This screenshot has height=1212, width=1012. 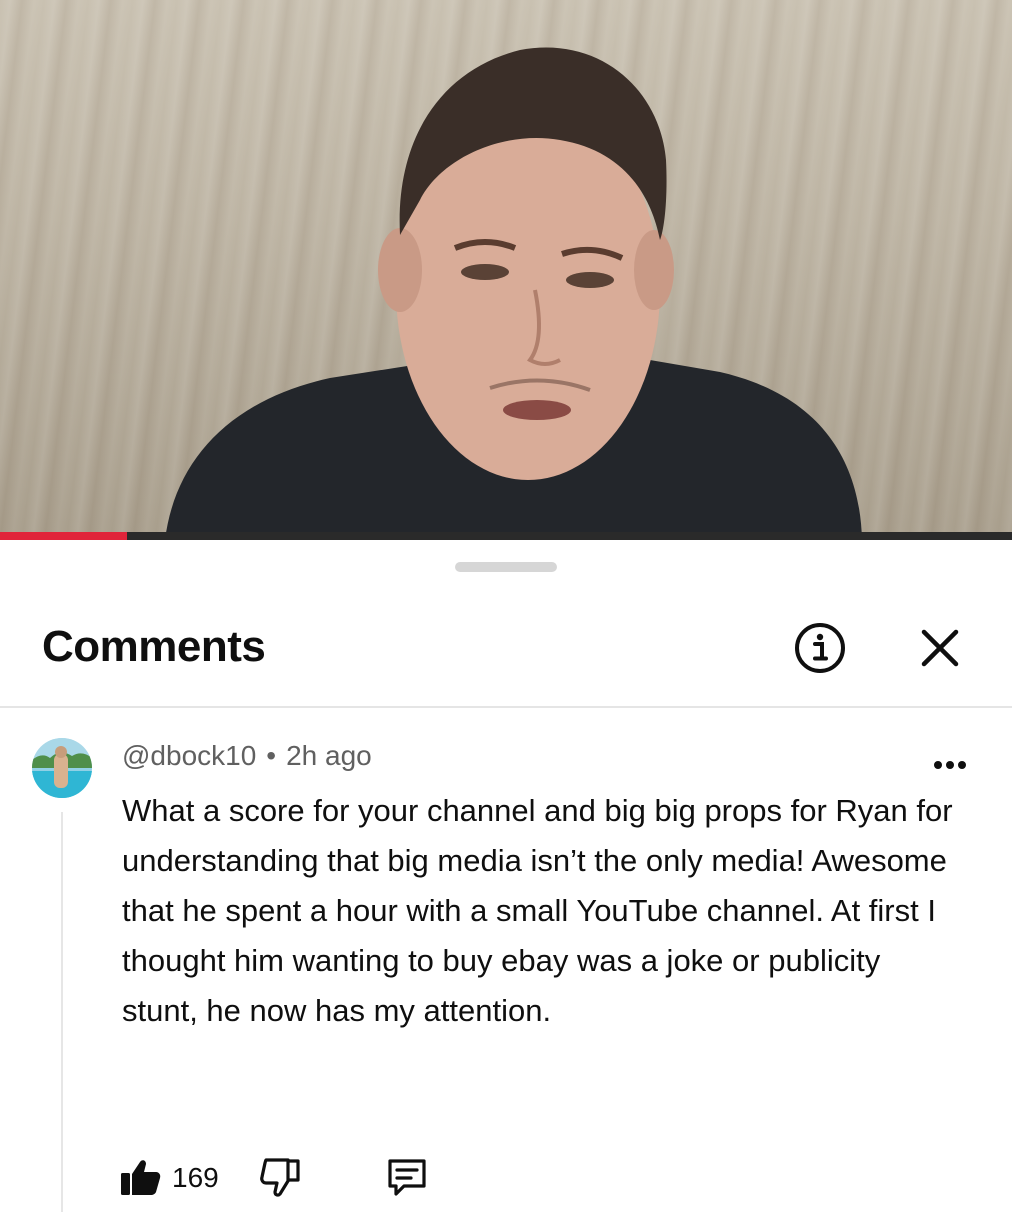 I want to click on thumbs-down-icon, so click(x=280, y=1177).